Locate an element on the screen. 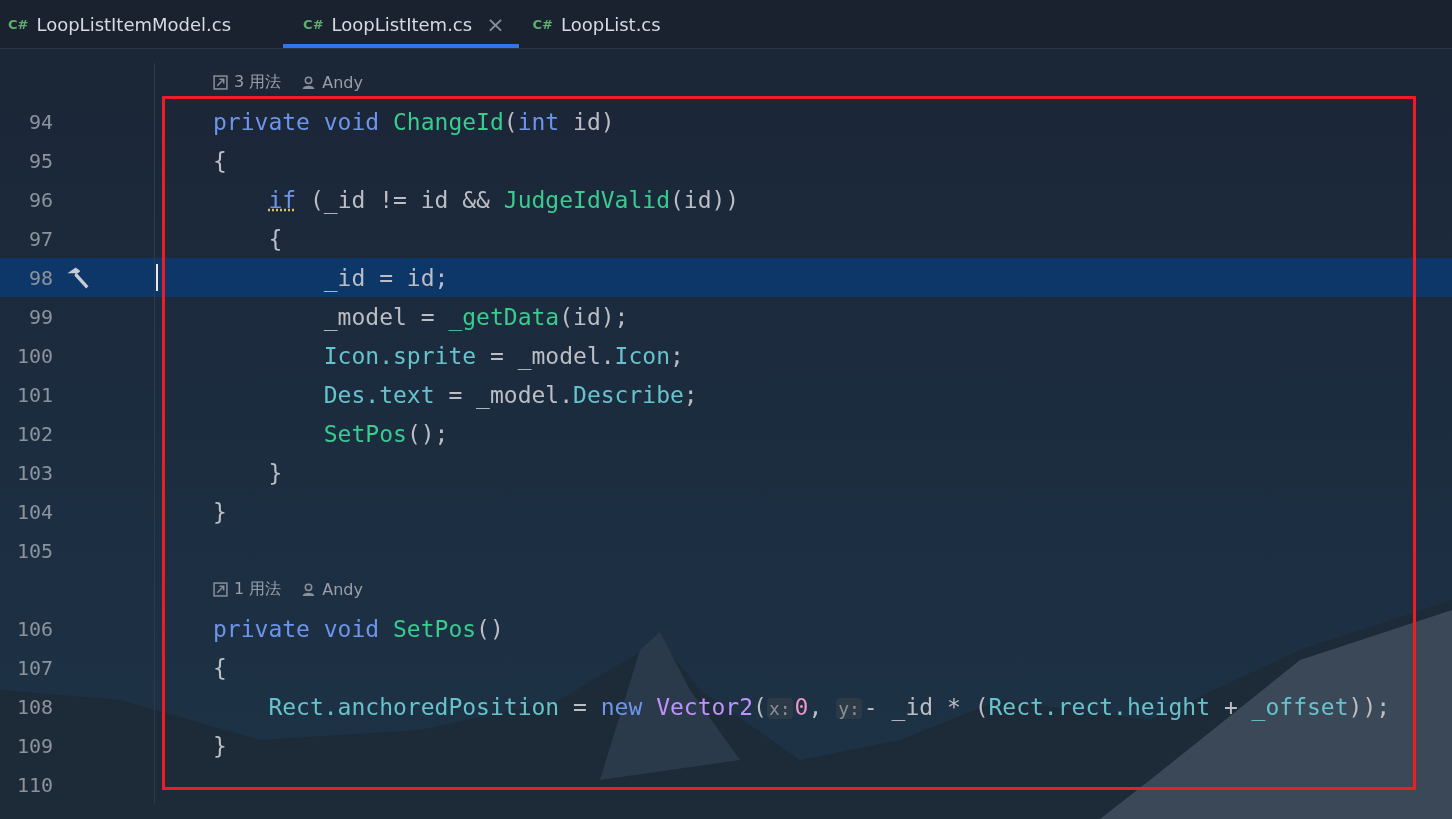 The width and height of the screenshot is (1452, 819). line-number: 108 is located at coordinates (34, 706).